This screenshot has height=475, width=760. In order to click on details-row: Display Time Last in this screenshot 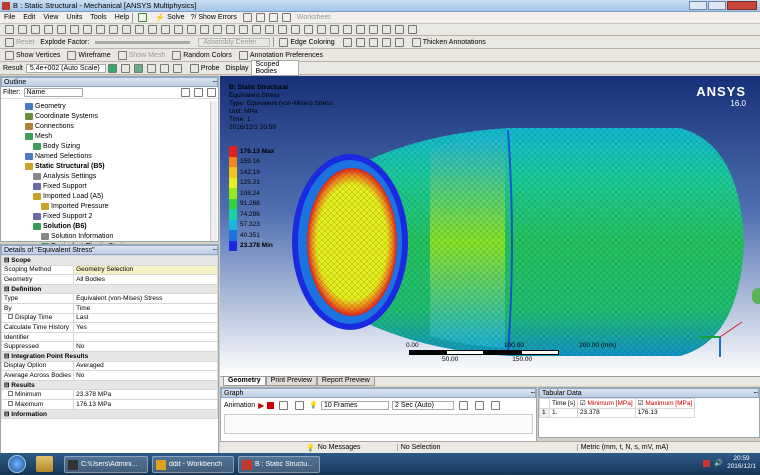, I will do `click(109, 318)`.